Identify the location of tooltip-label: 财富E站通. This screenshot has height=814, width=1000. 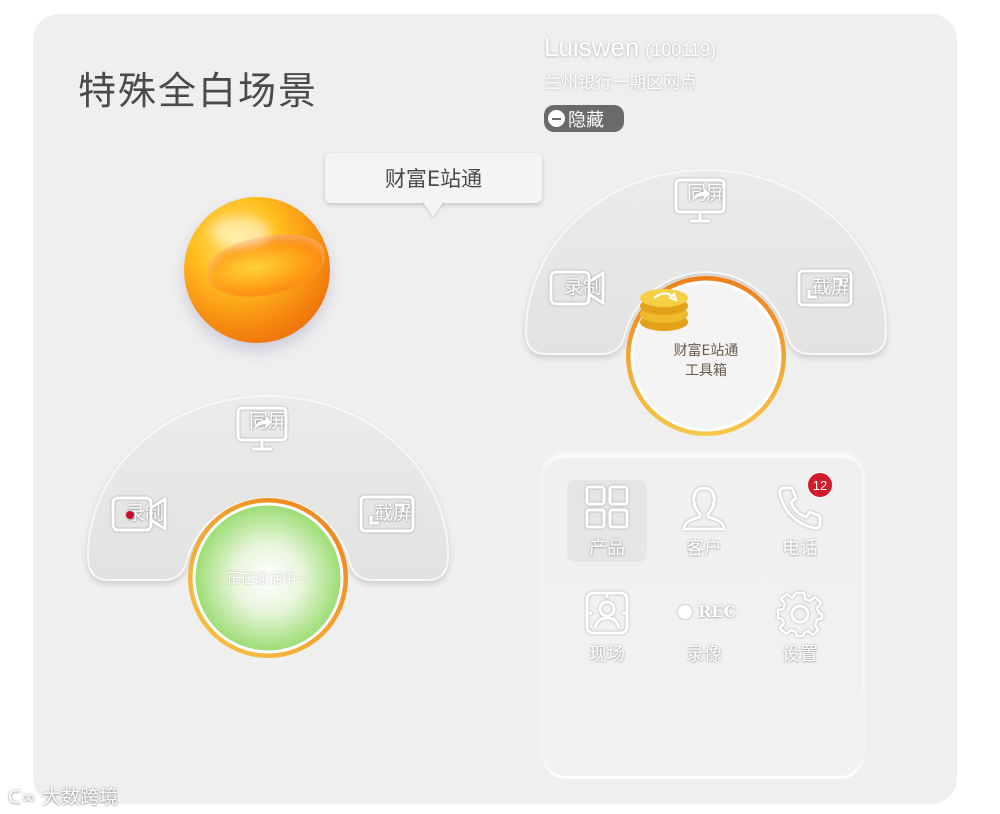
(433, 179).